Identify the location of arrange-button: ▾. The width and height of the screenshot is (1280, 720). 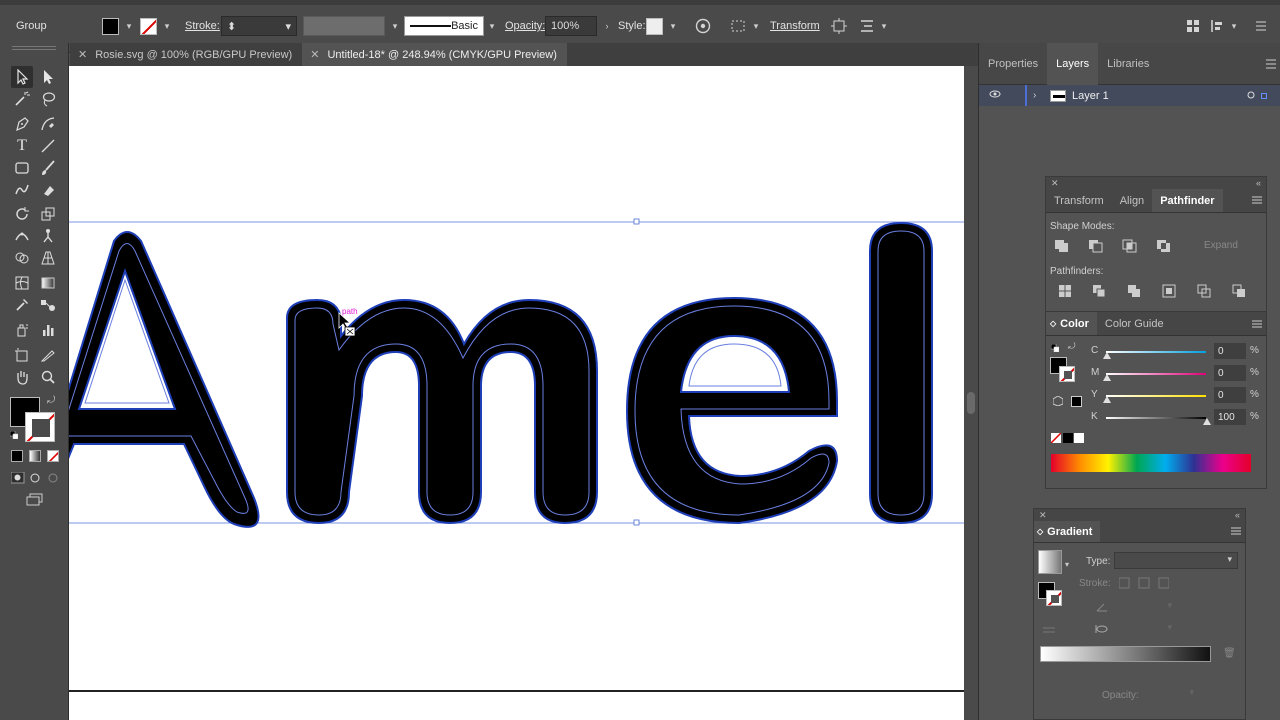
(873, 26).